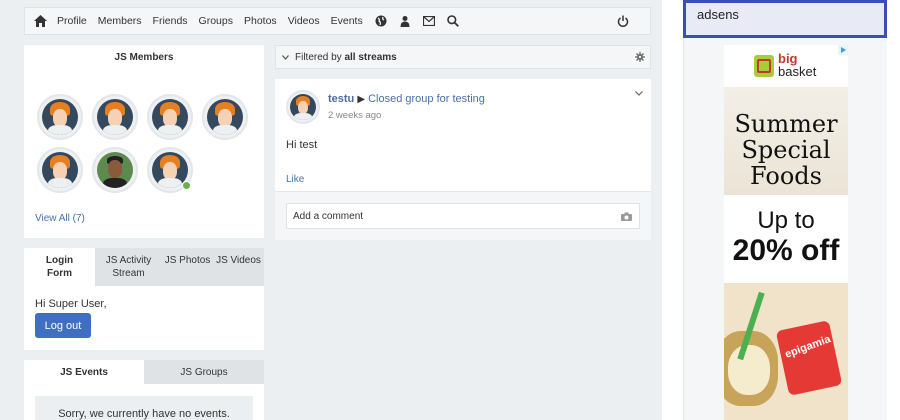 The height and width of the screenshot is (420, 900). What do you see at coordinates (72, 21) in the screenshot?
I see `nav-profile: Profile` at bounding box center [72, 21].